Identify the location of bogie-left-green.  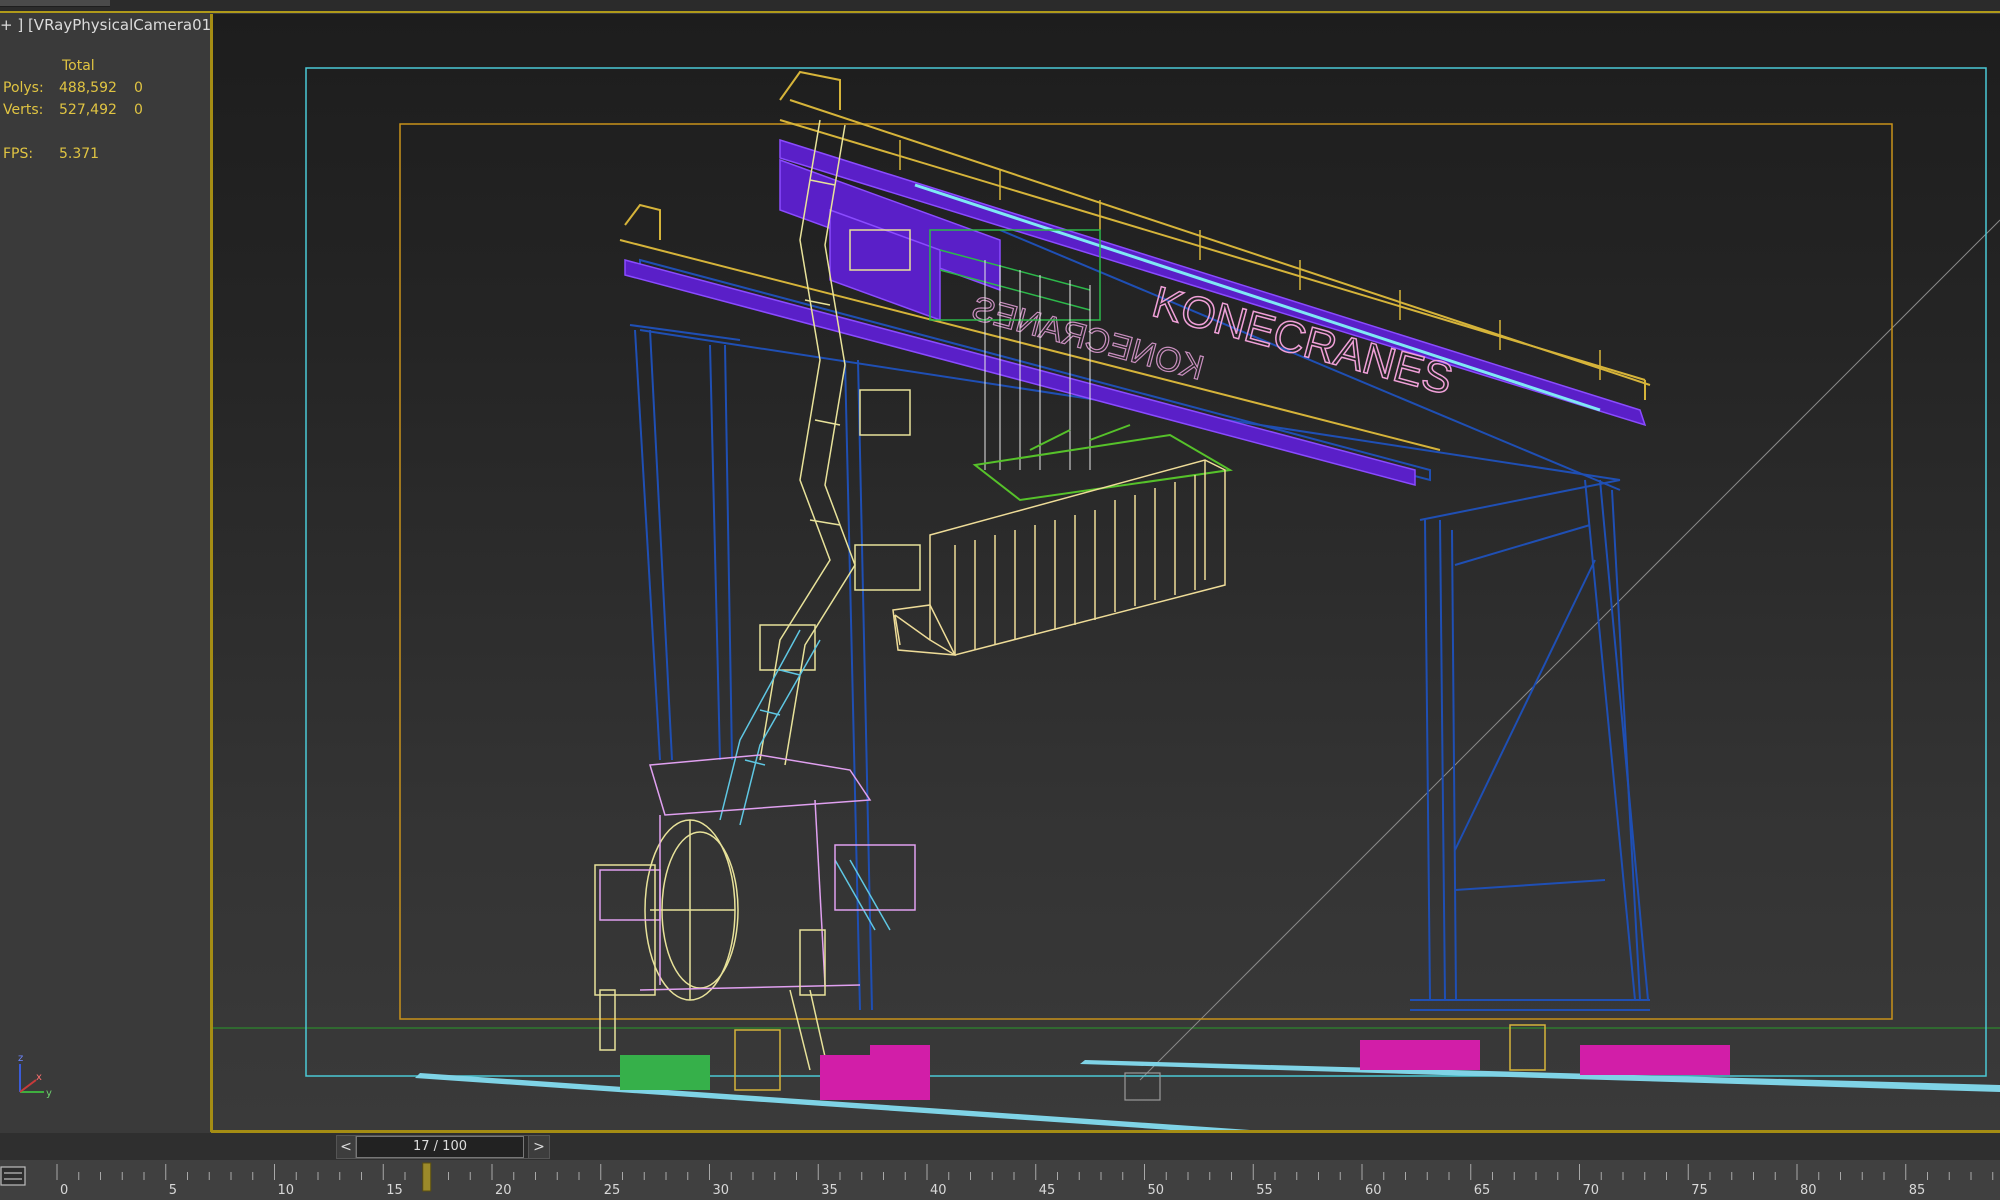
(665, 1072).